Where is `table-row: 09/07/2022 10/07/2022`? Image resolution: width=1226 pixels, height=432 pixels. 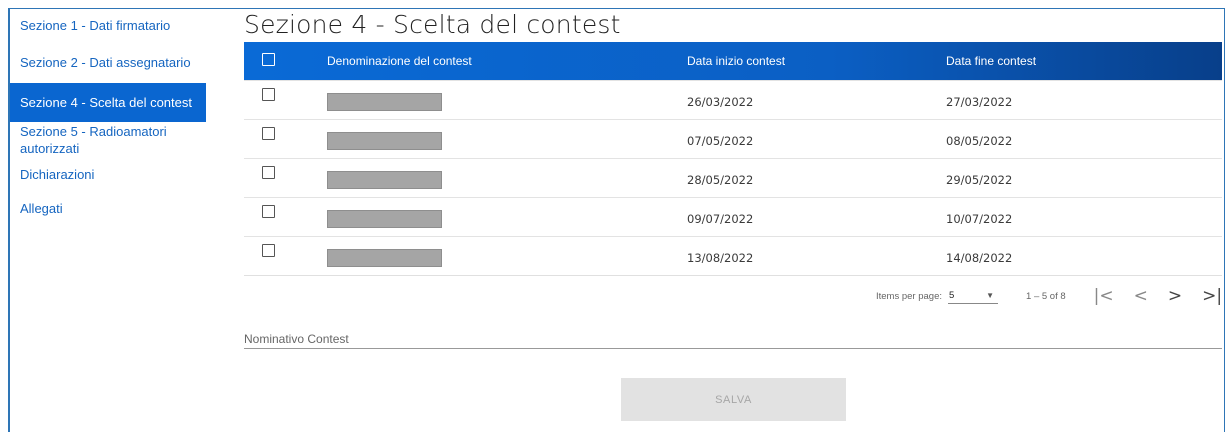 table-row: 09/07/2022 10/07/2022 is located at coordinates (733, 216).